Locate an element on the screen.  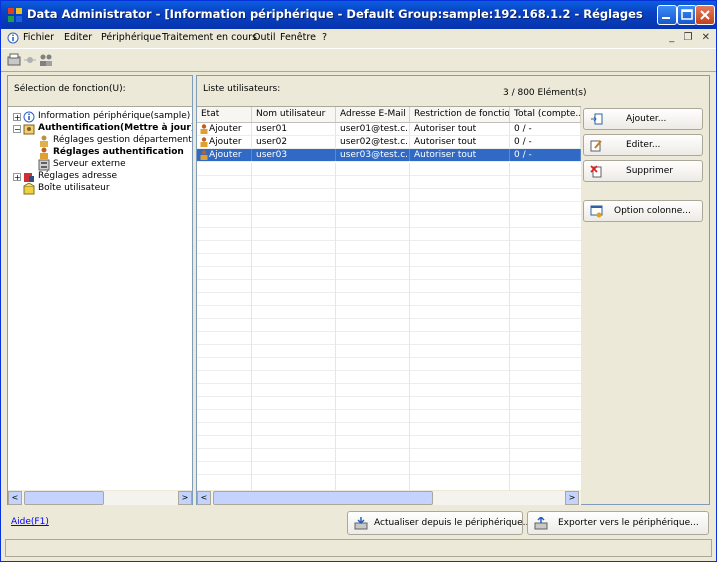
menu-fenetre: Fenêtre is located at coordinates (298, 37).